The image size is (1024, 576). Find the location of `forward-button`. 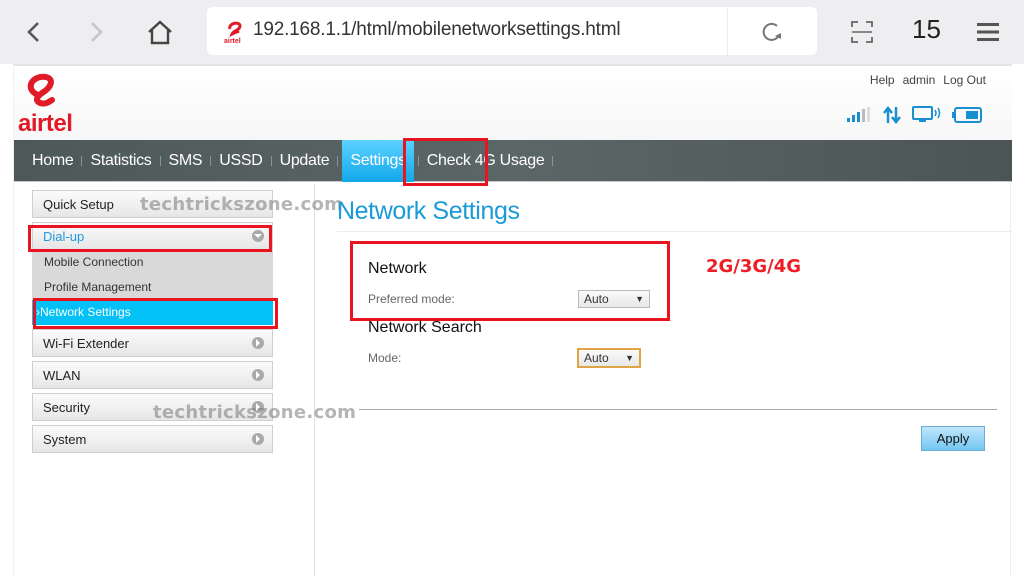

forward-button is located at coordinates (96, 32).